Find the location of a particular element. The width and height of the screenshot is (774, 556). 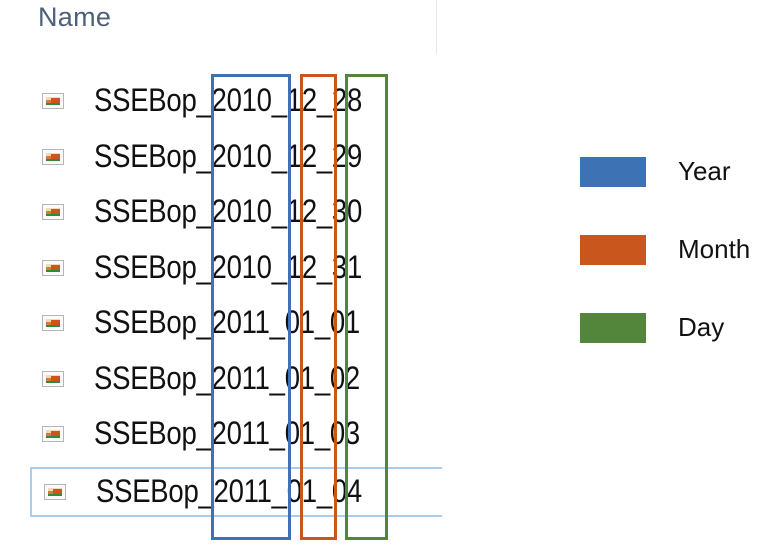

legend-label: Year is located at coordinates (704, 171).